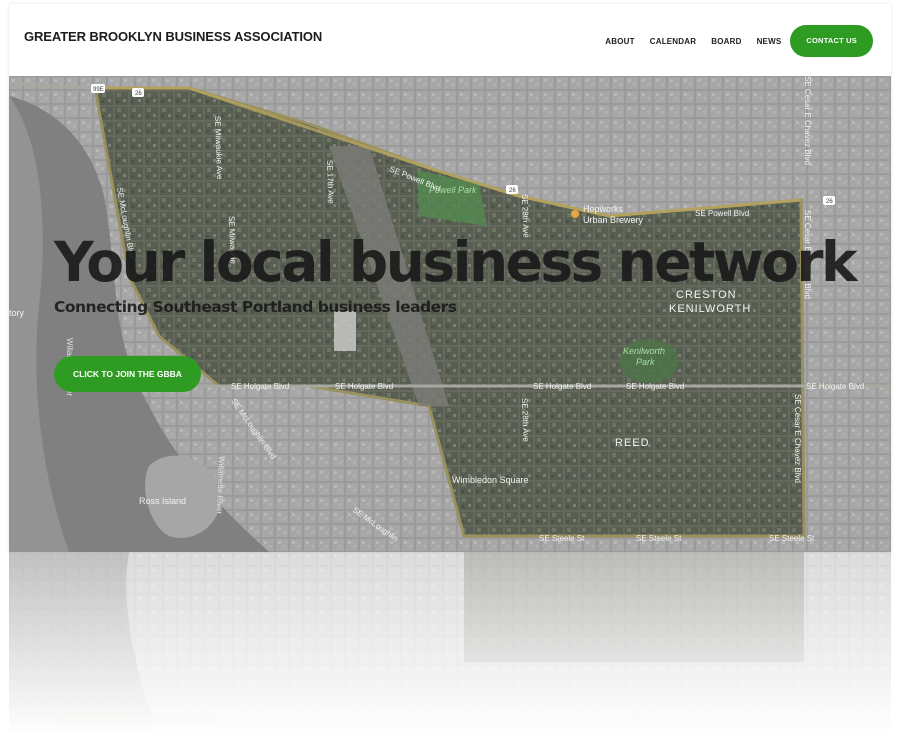 Image resolution: width=899 pixels, height=736 pixels. Describe the element at coordinates (127, 374) in the screenshot. I see `join-gbba-button: CLICK TO JOIN THE GBBA` at that location.